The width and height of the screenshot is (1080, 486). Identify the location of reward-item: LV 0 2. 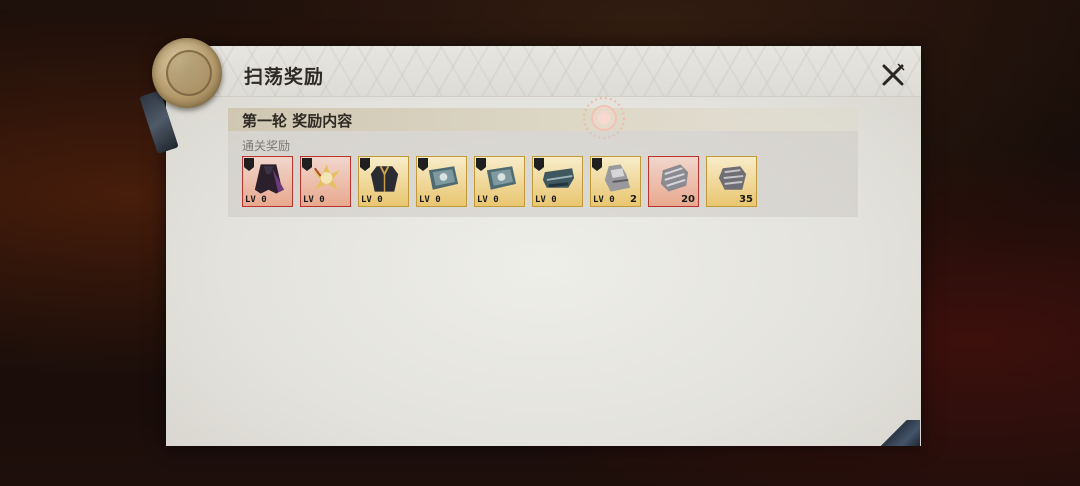
(615, 181).